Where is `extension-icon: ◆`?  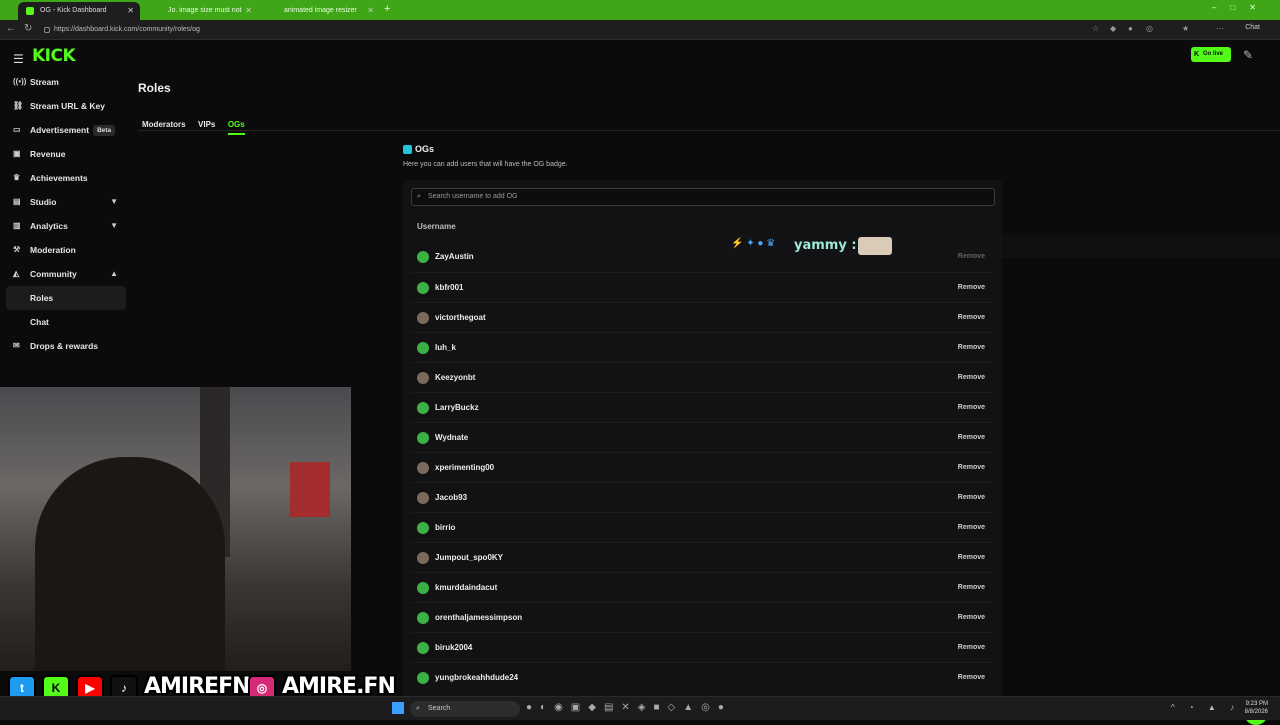
extension-icon: ◆ is located at coordinates (1113, 28).